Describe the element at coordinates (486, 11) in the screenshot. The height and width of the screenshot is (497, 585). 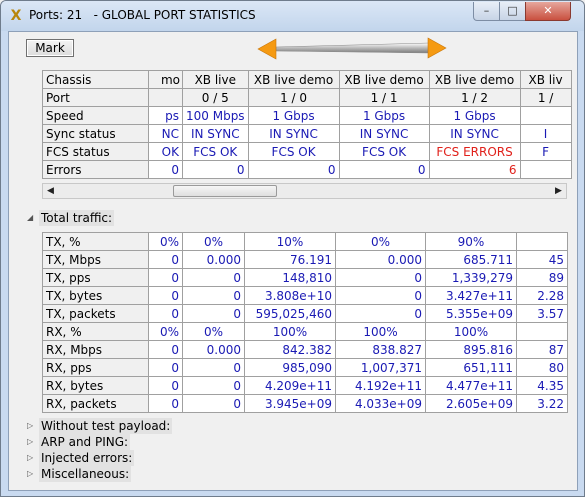
I see `minimize-button: –` at that location.